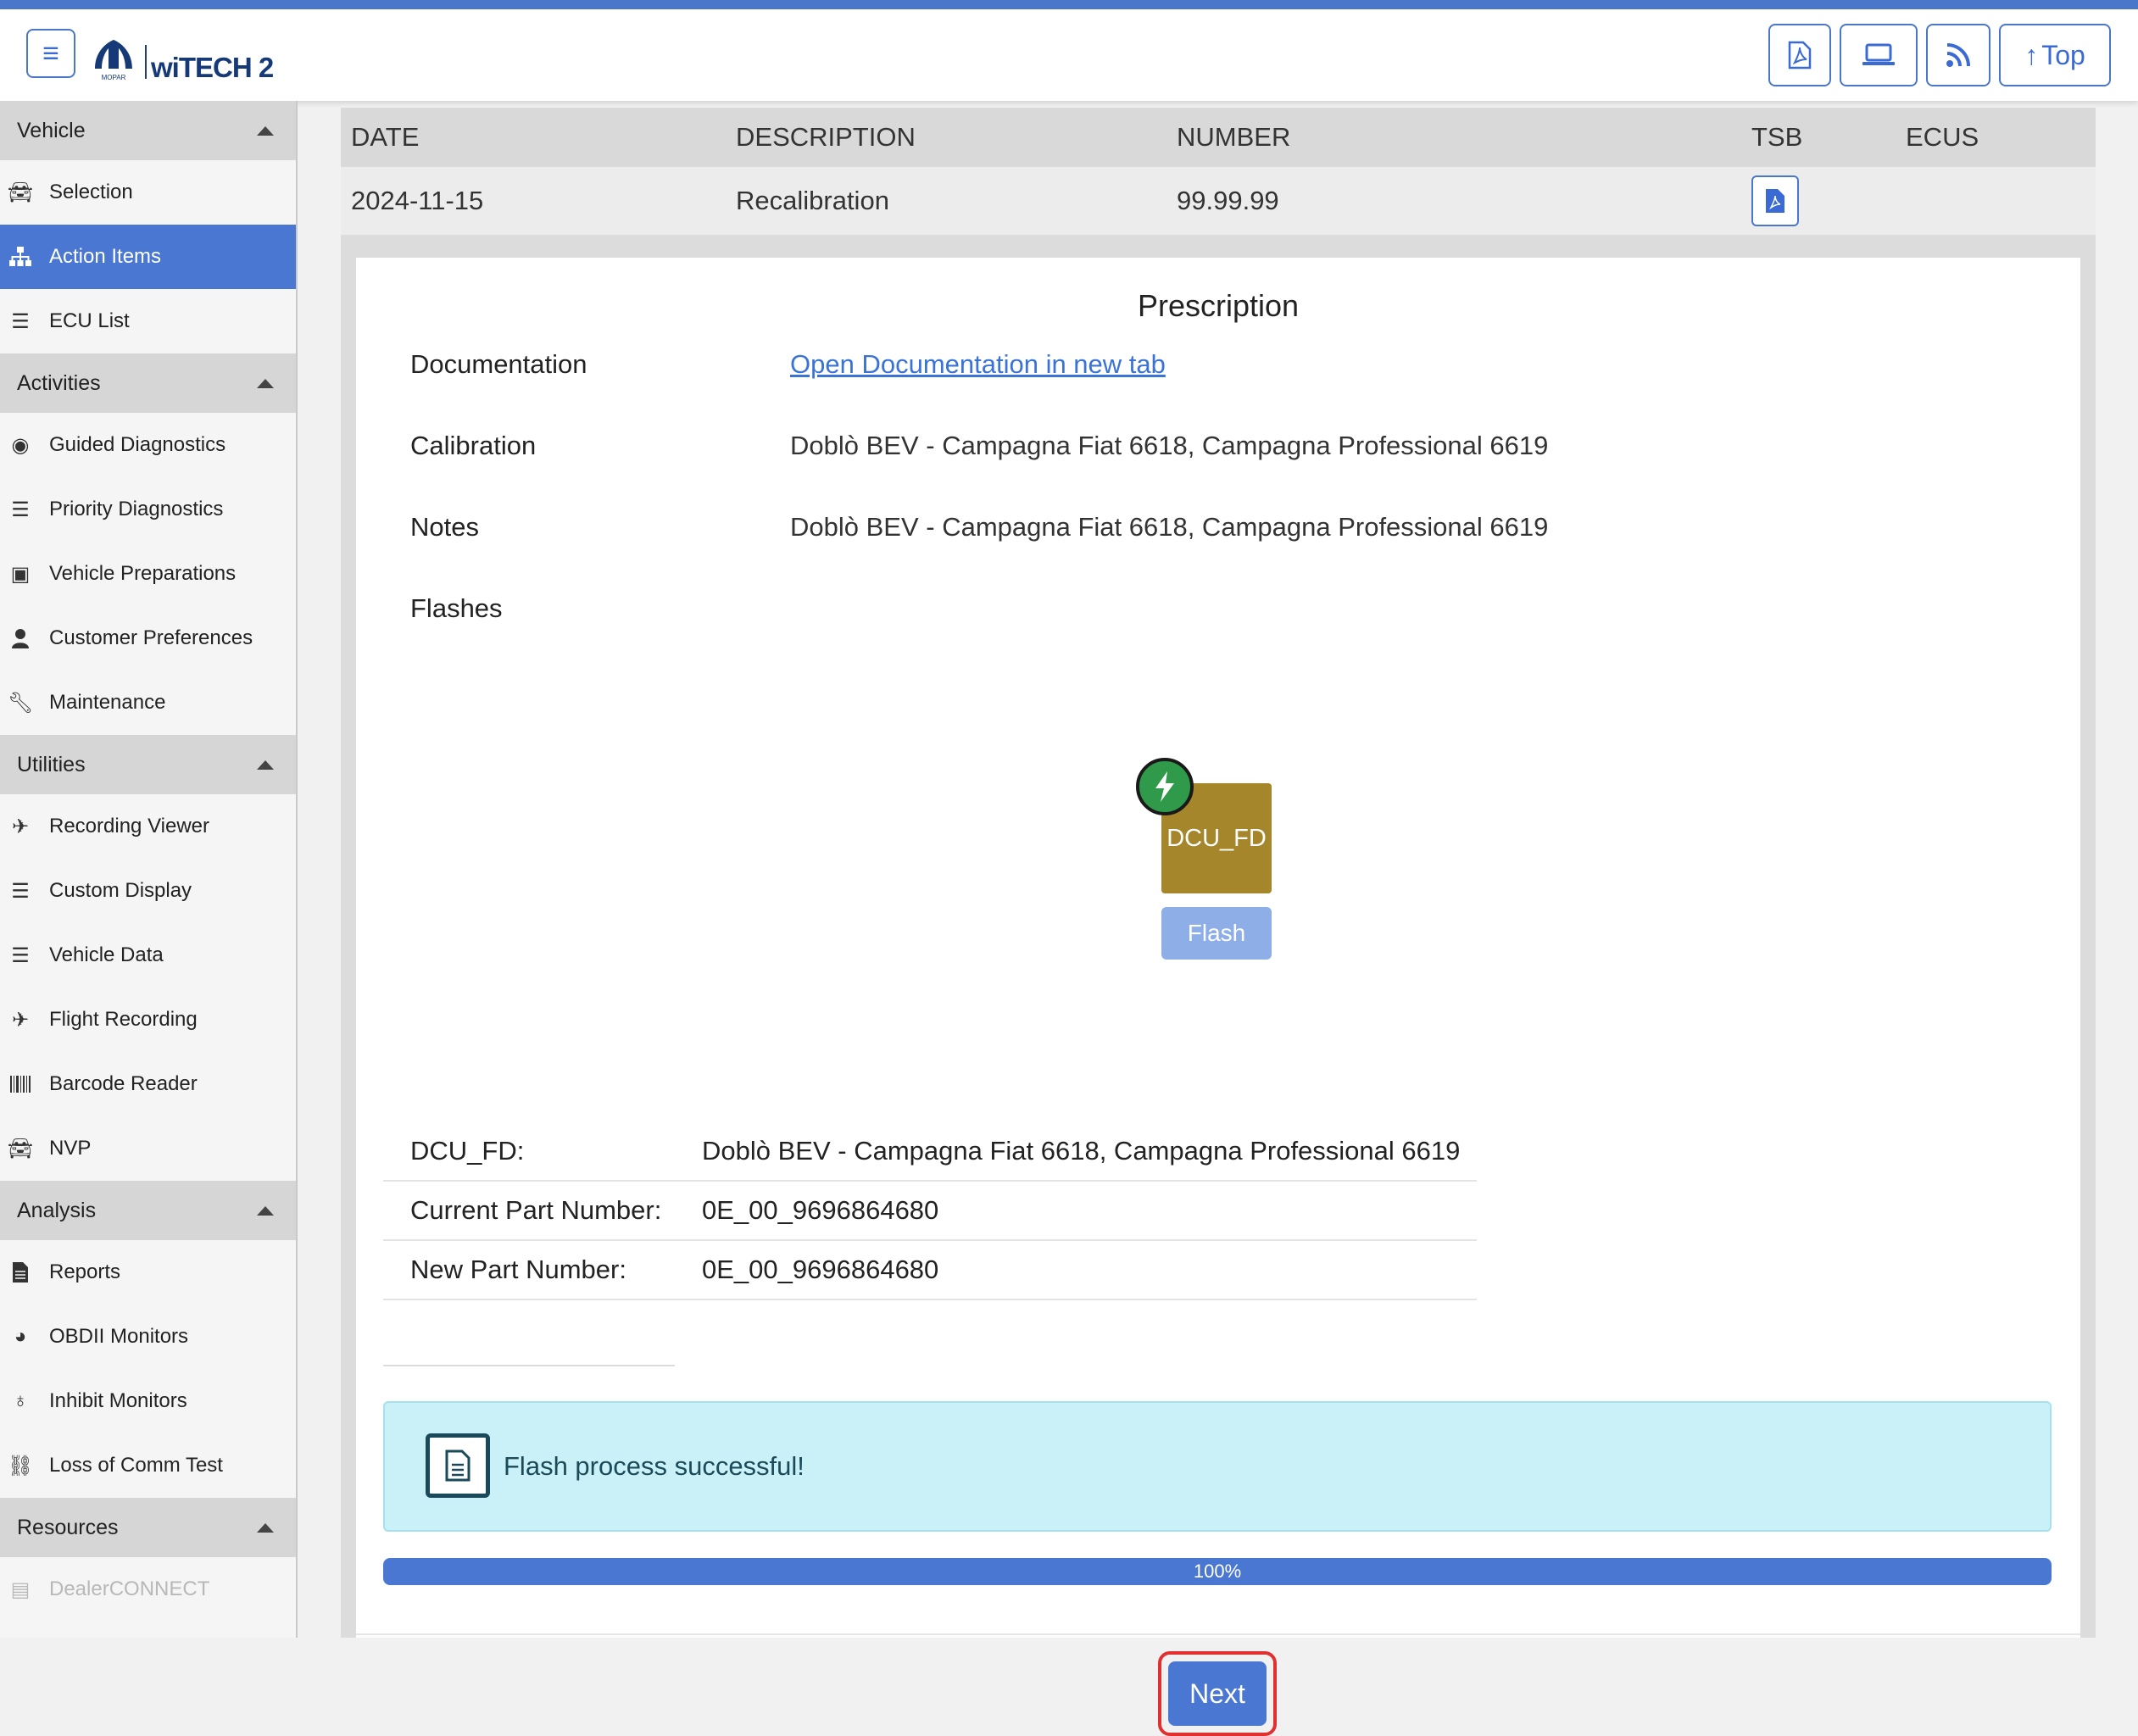 The height and width of the screenshot is (1736, 2138). Describe the element at coordinates (57, 1210) in the screenshot. I see `section-title: Analysis` at that location.